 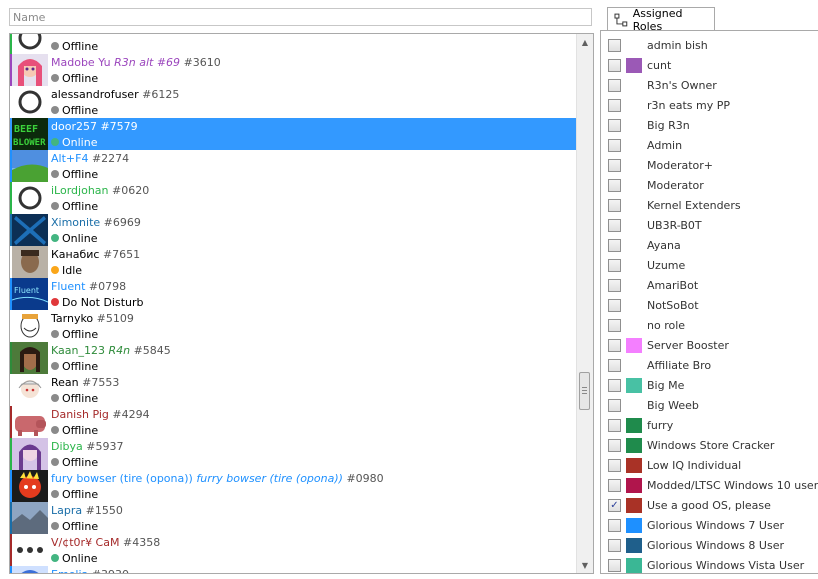 What do you see at coordinates (709, 366) in the screenshot?
I see `role-row: Affiliate Bro` at bounding box center [709, 366].